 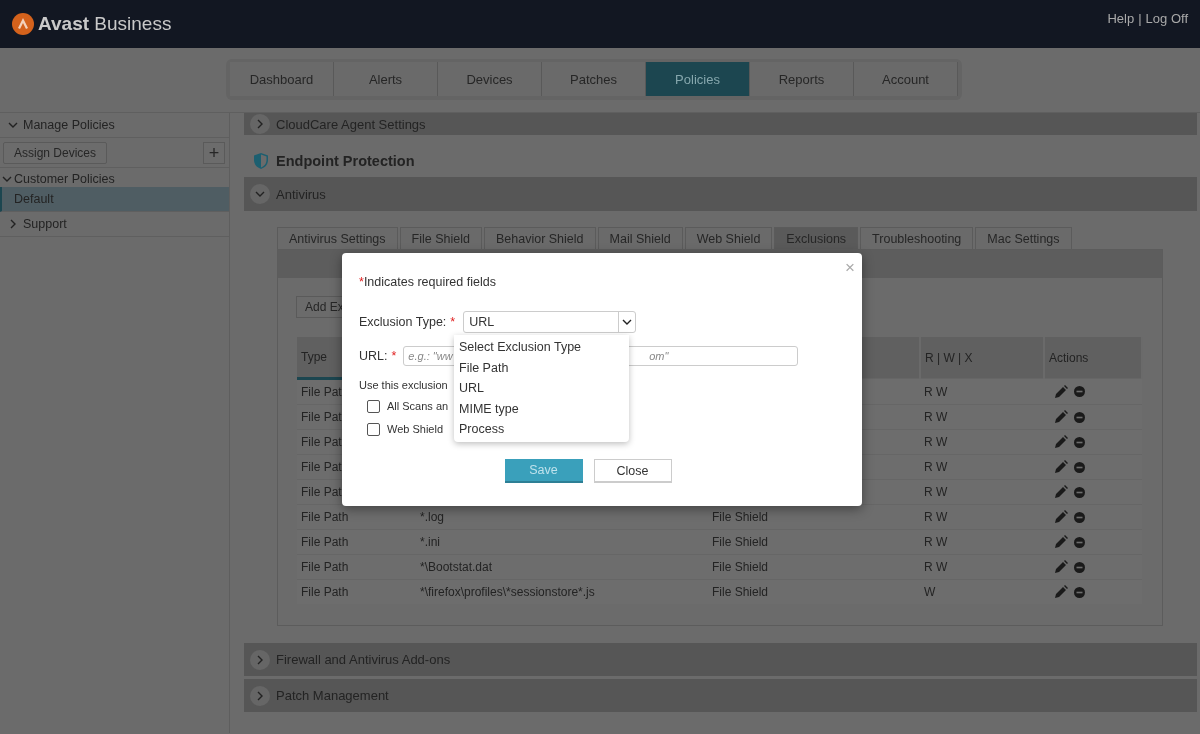 What do you see at coordinates (403, 385) in the screenshot?
I see `usage-label: Use this exclusion` at bounding box center [403, 385].